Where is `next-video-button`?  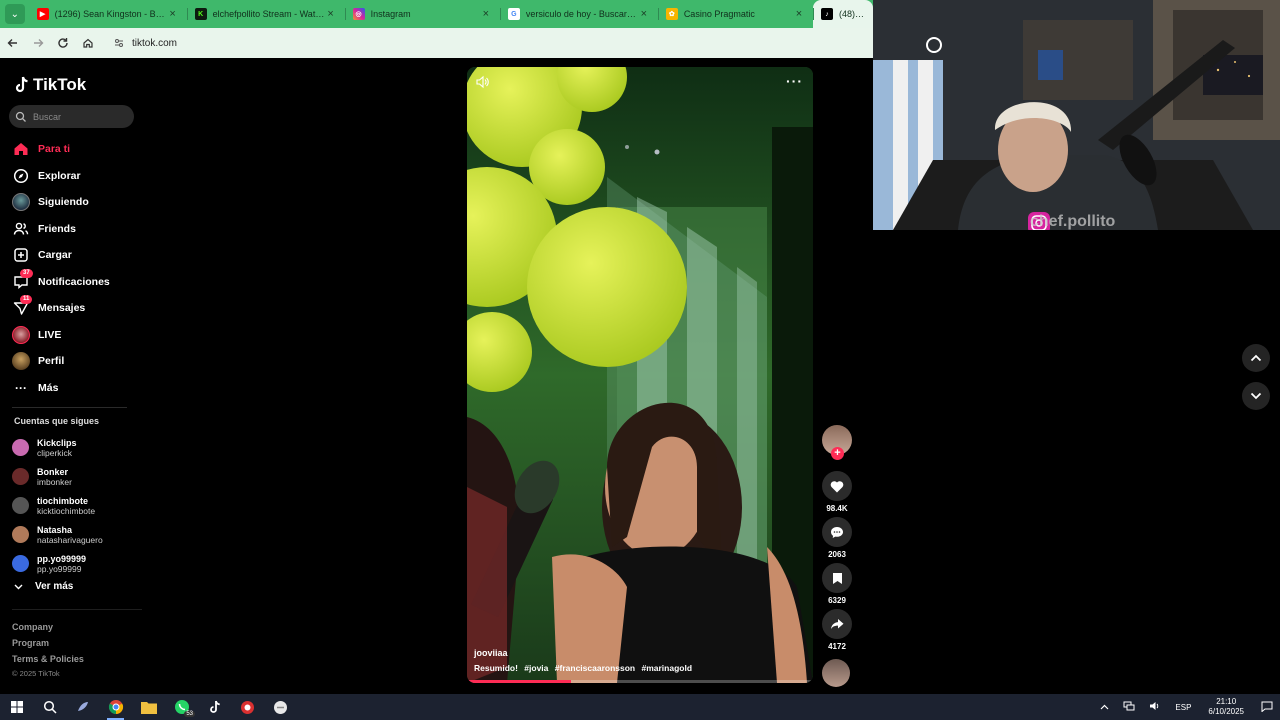 next-video-button is located at coordinates (1256, 396).